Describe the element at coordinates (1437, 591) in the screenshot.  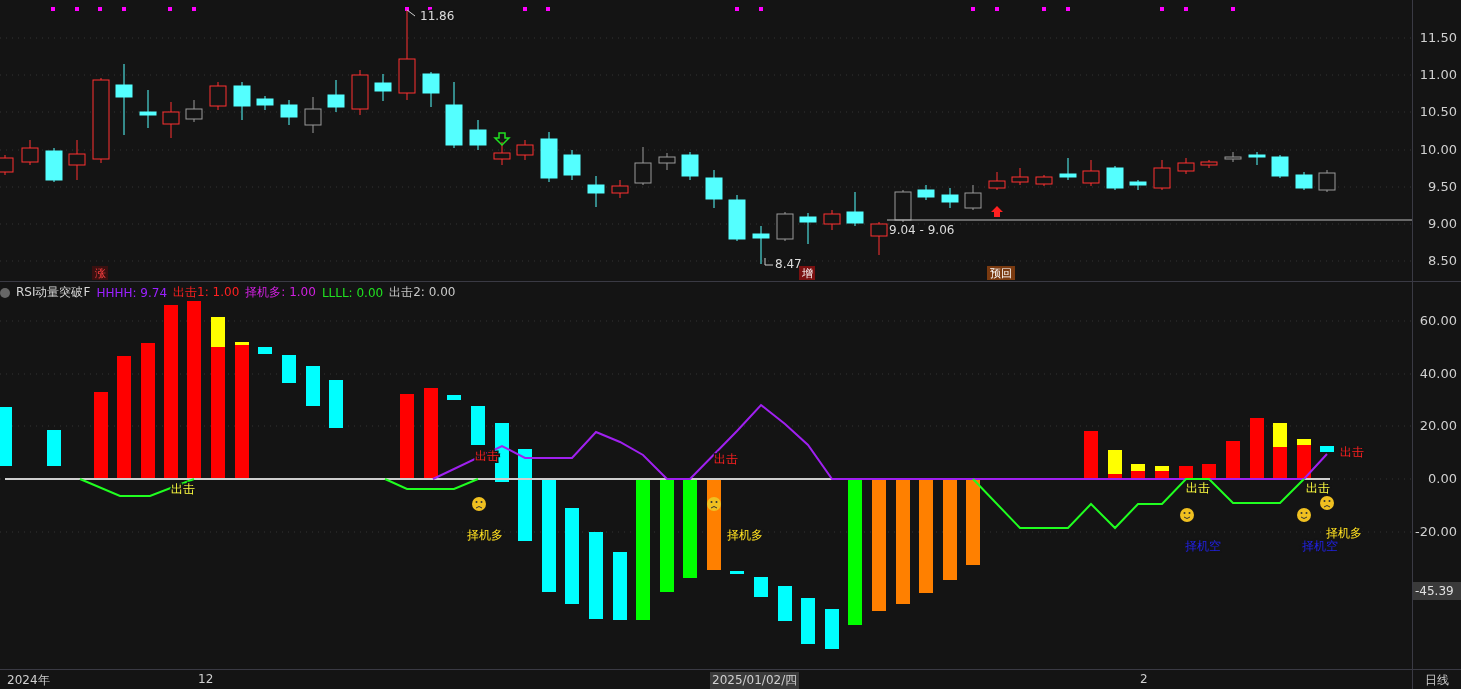
I see `current-value-label: -45.39` at that location.